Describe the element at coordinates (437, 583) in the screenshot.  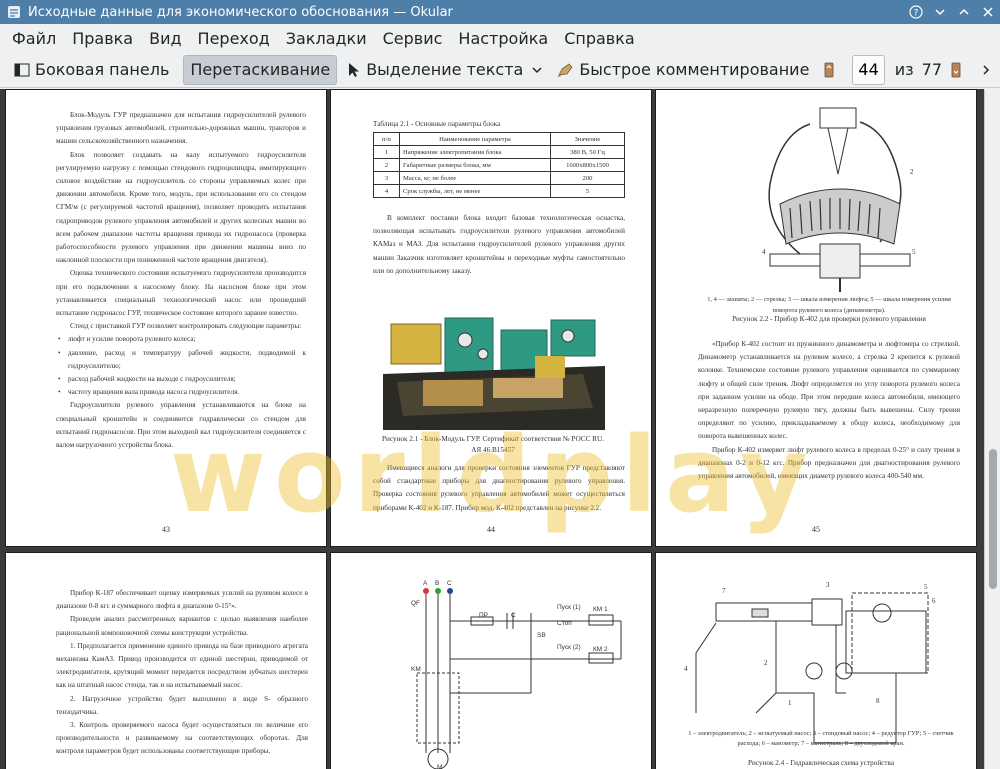
I see `phase-b-label: B` at that location.